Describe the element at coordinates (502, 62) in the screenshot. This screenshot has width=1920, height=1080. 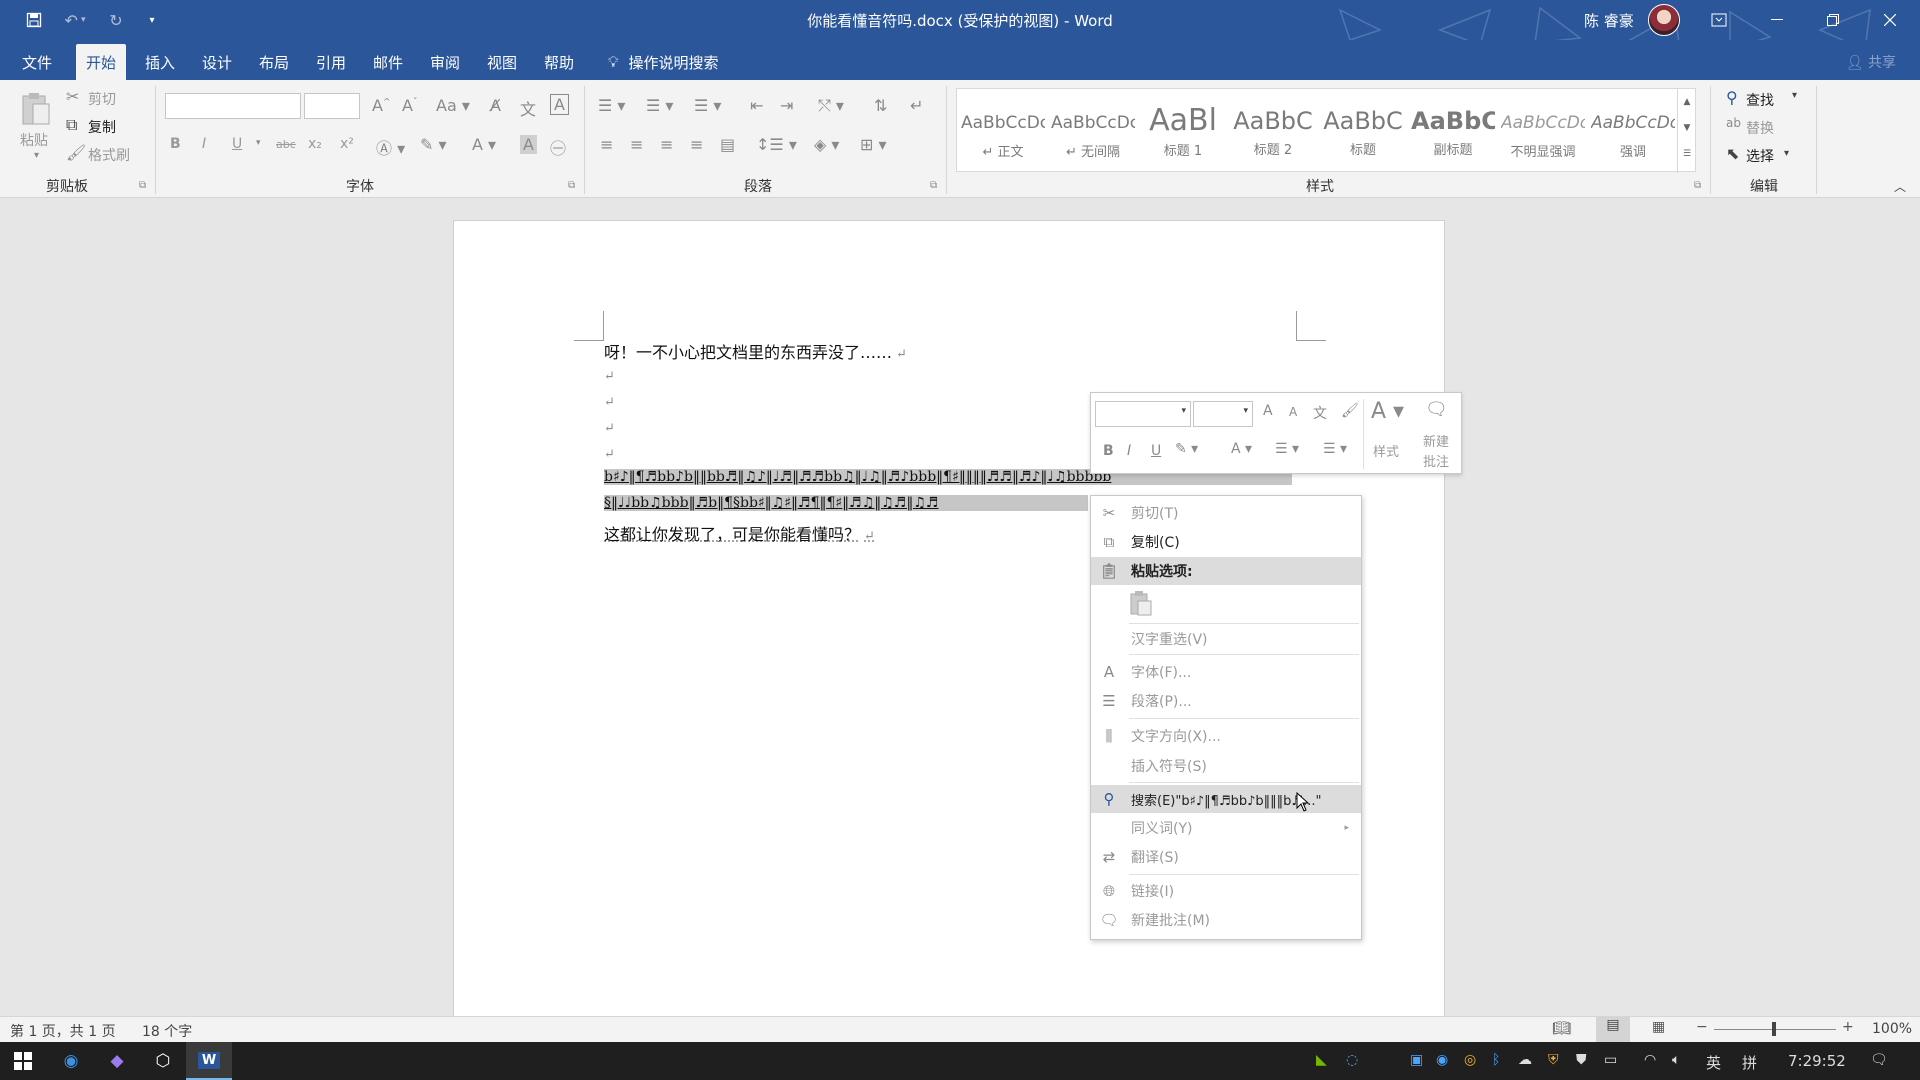
I see `tab-view: 视图` at that location.